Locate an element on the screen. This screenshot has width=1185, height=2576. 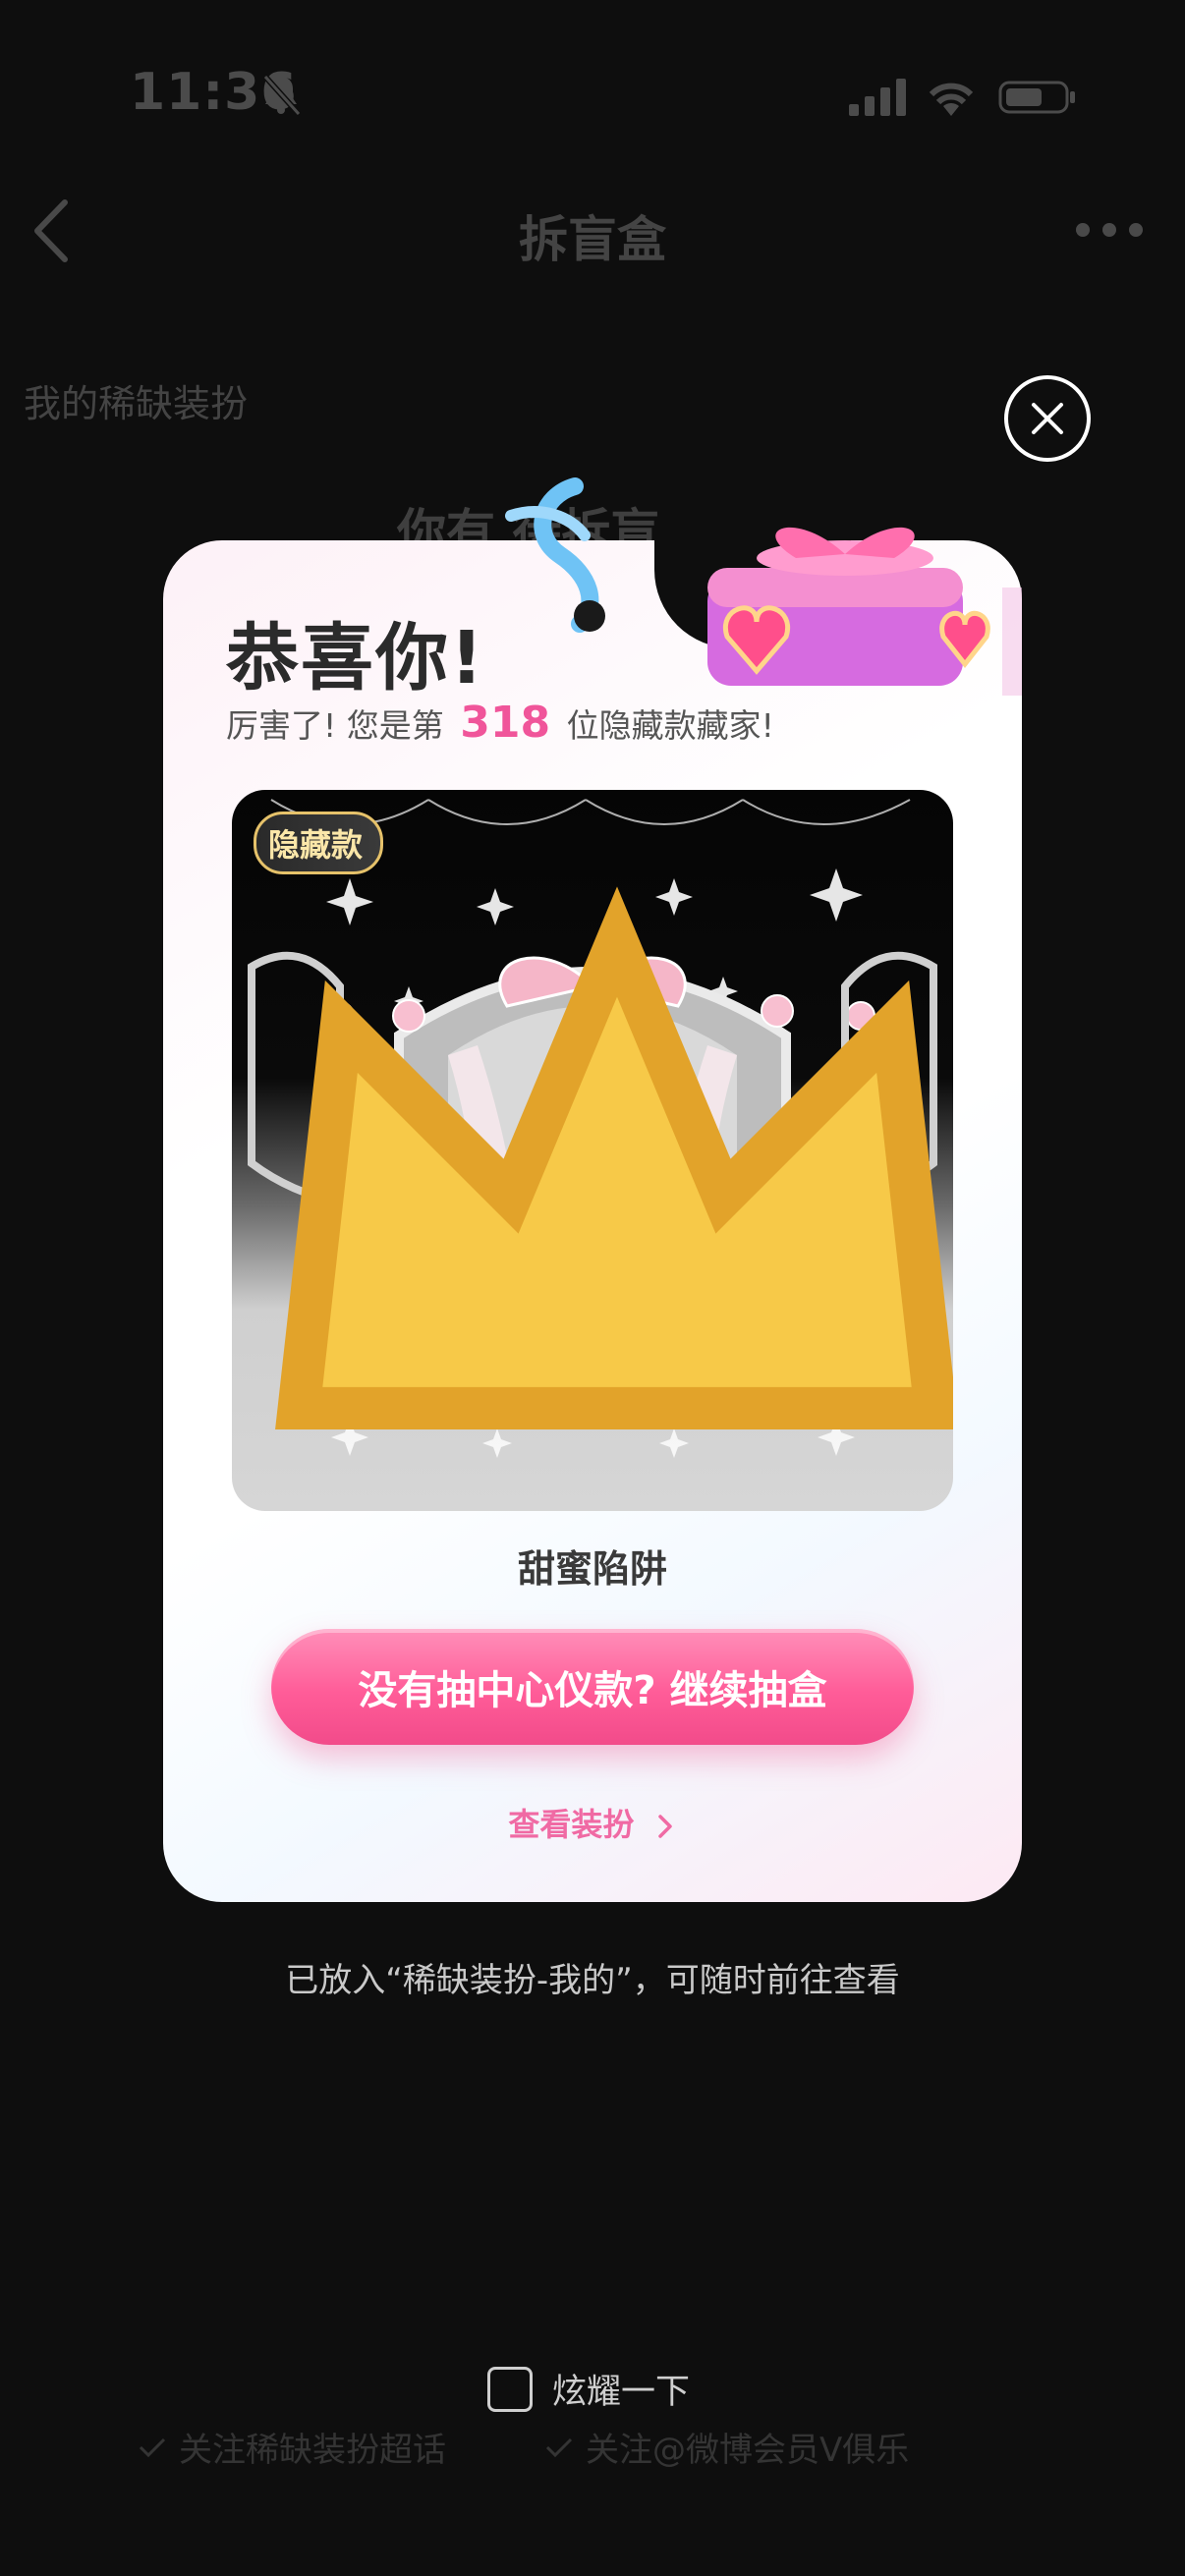
subtitle-prefix: 厉害了! 您是第 is located at coordinates (335, 725).